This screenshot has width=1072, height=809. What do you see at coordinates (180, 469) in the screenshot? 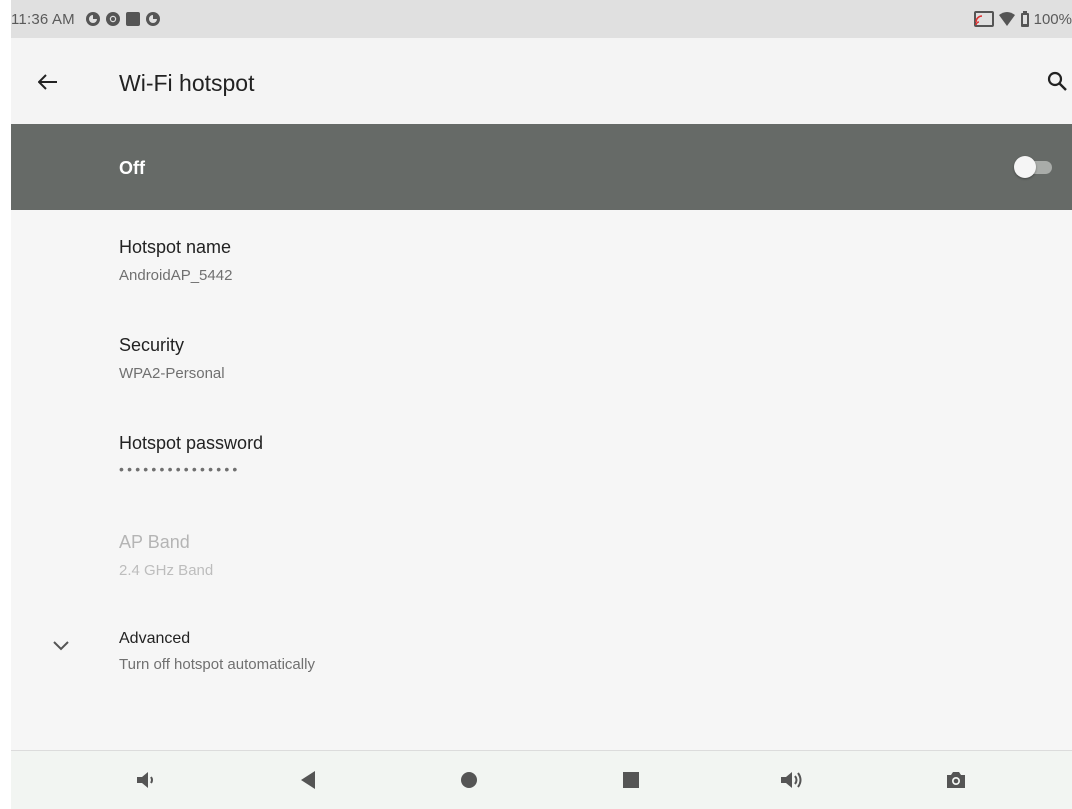
I see `pref-summary: •••••••••••••••` at bounding box center [180, 469].